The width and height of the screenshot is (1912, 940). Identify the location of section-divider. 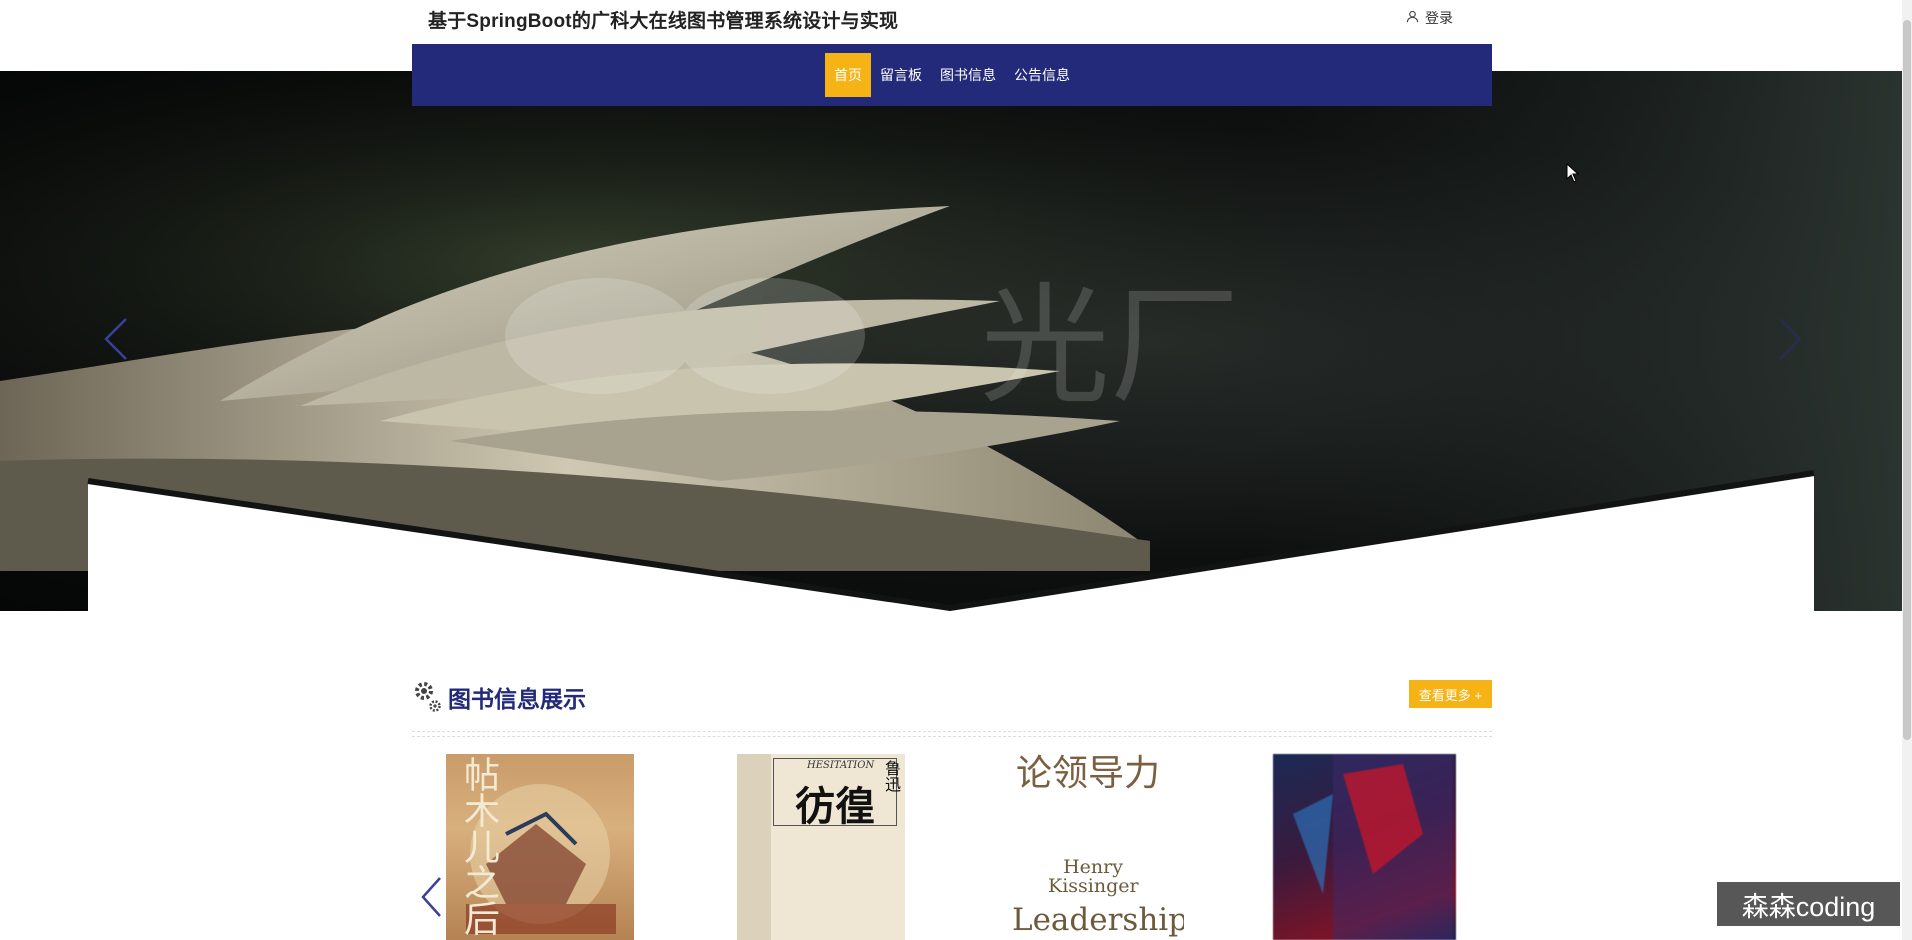
(952, 734).